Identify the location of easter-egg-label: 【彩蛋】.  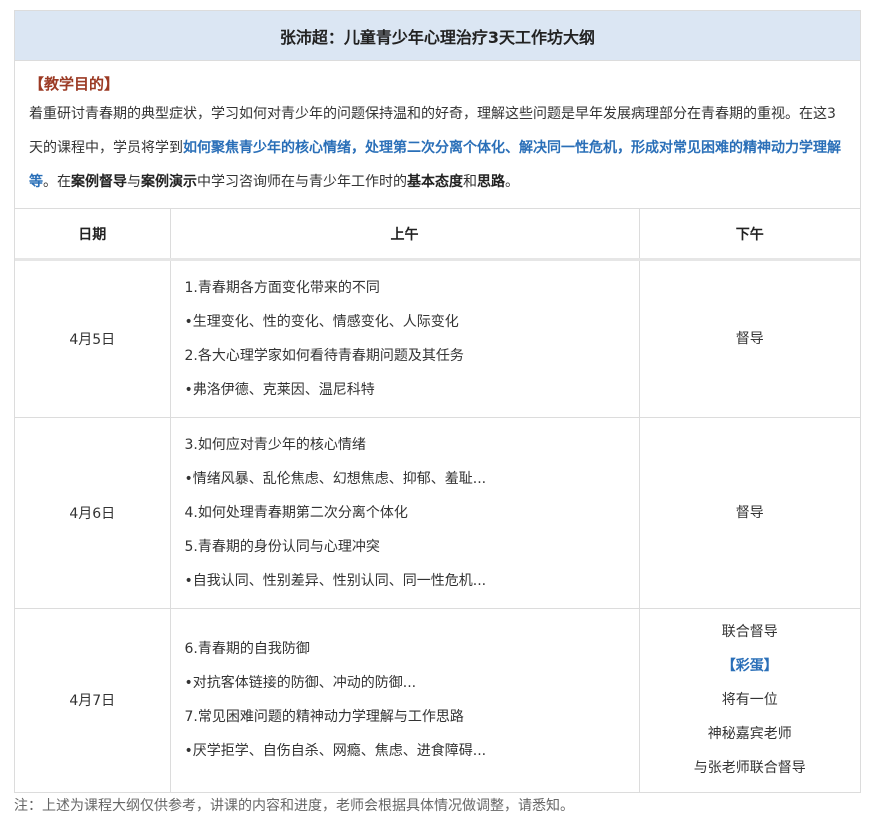
(749, 666).